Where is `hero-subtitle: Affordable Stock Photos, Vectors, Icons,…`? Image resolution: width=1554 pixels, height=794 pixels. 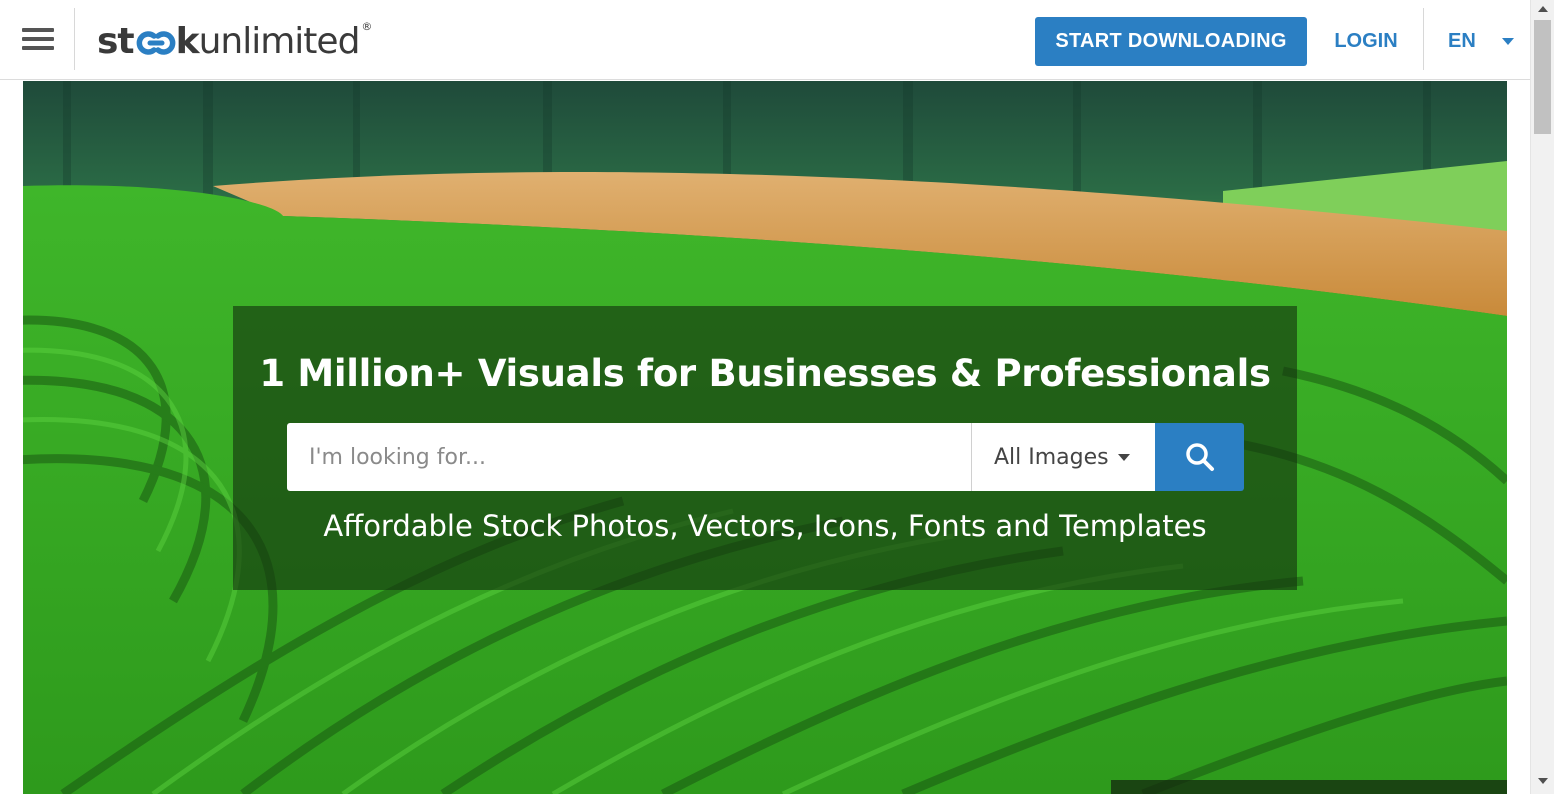 hero-subtitle: Affordable Stock Photos, Vectors, Icons,… is located at coordinates (765, 526).